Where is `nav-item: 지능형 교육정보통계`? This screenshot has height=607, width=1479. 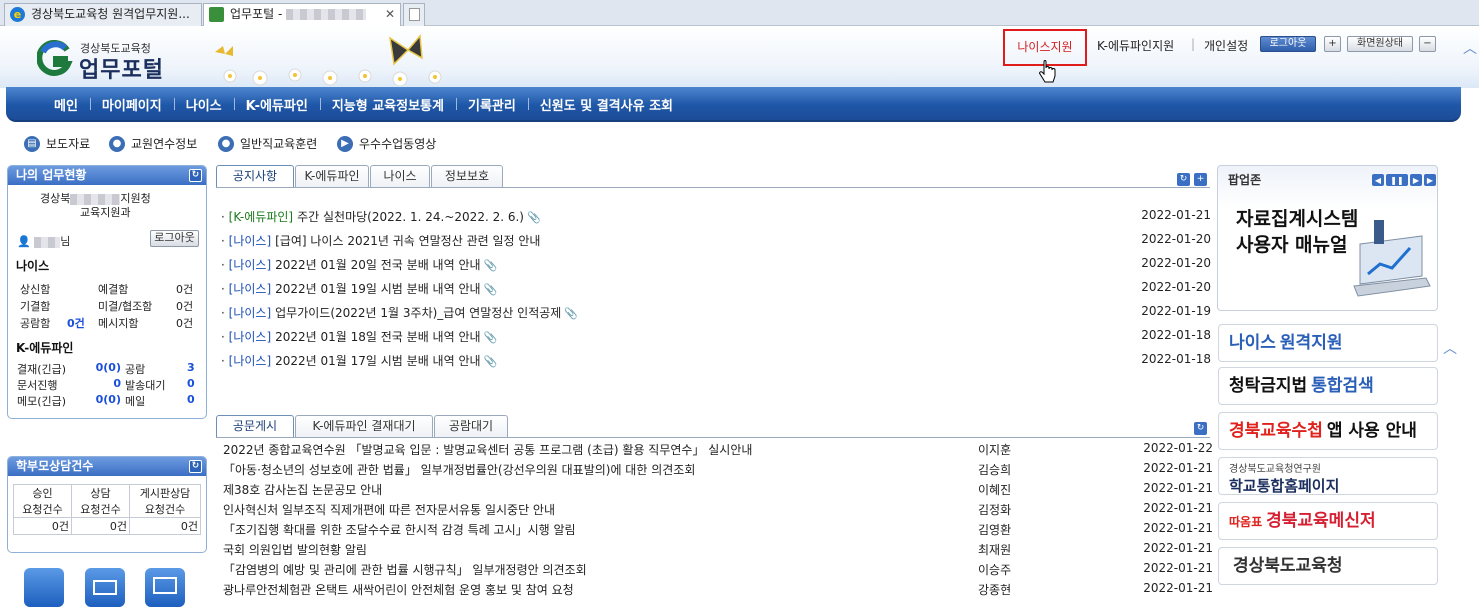
nav-item: 지능형 교육정보통계 is located at coordinates (387, 104).